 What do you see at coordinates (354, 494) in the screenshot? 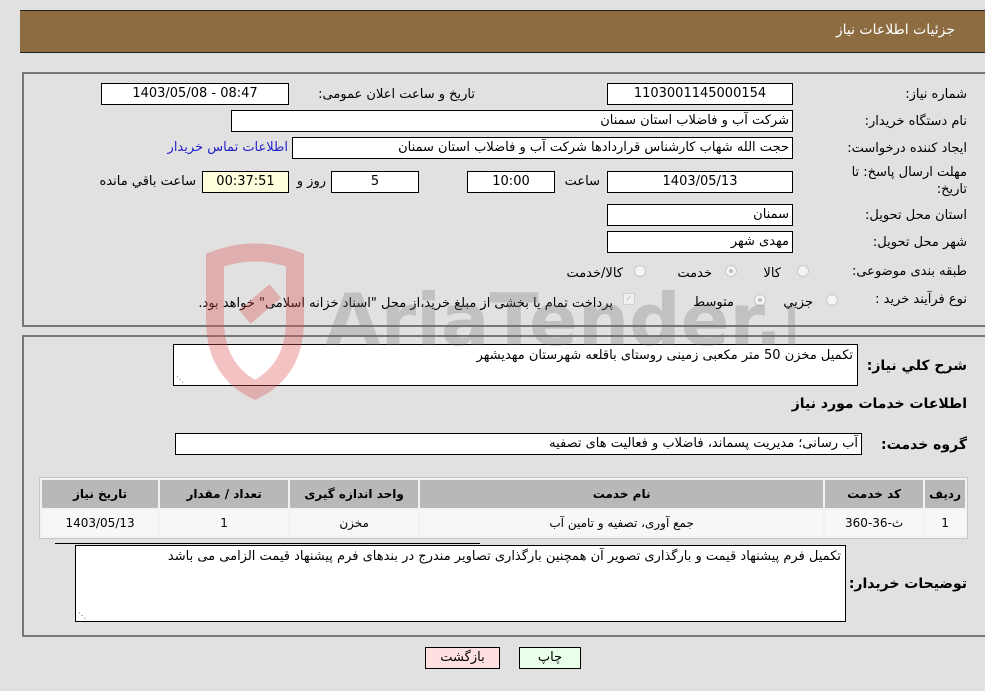
I see `col-header-unit: واحد اندازه گیری` at bounding box center [354, 494].